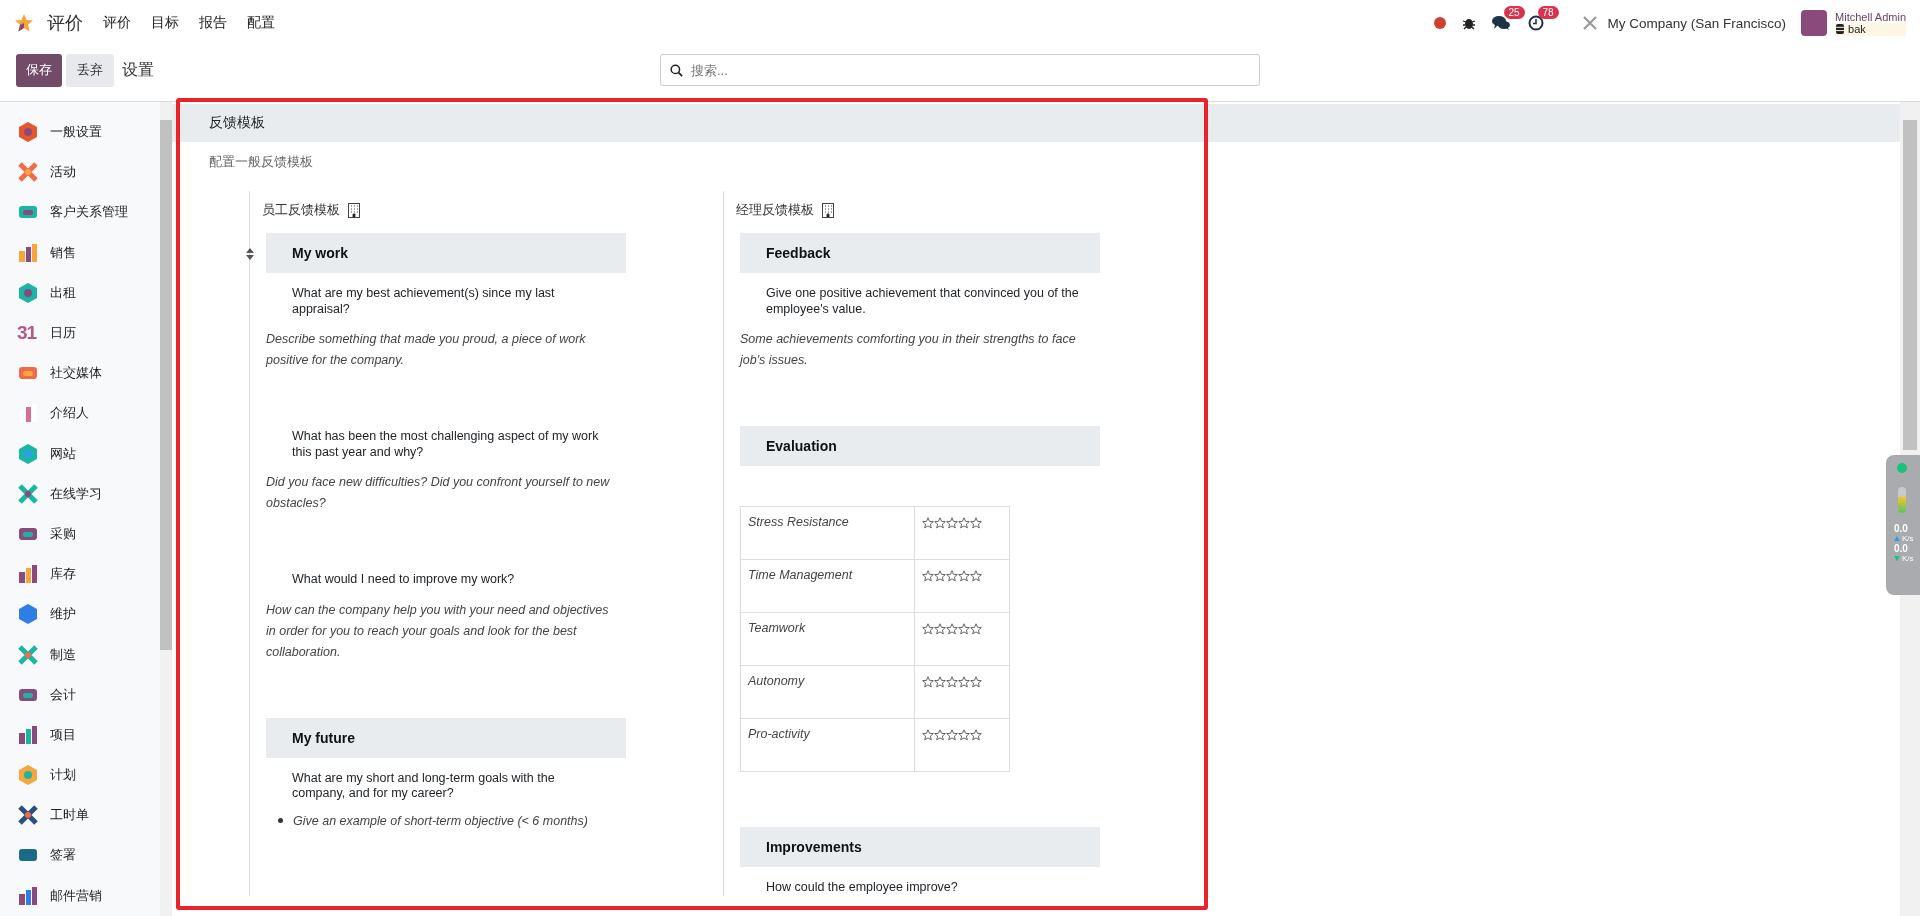  What do you see at coordinates (261, 23) in the screenshot?
I see `menu-item: 配置` at bounding box center [261, 23].